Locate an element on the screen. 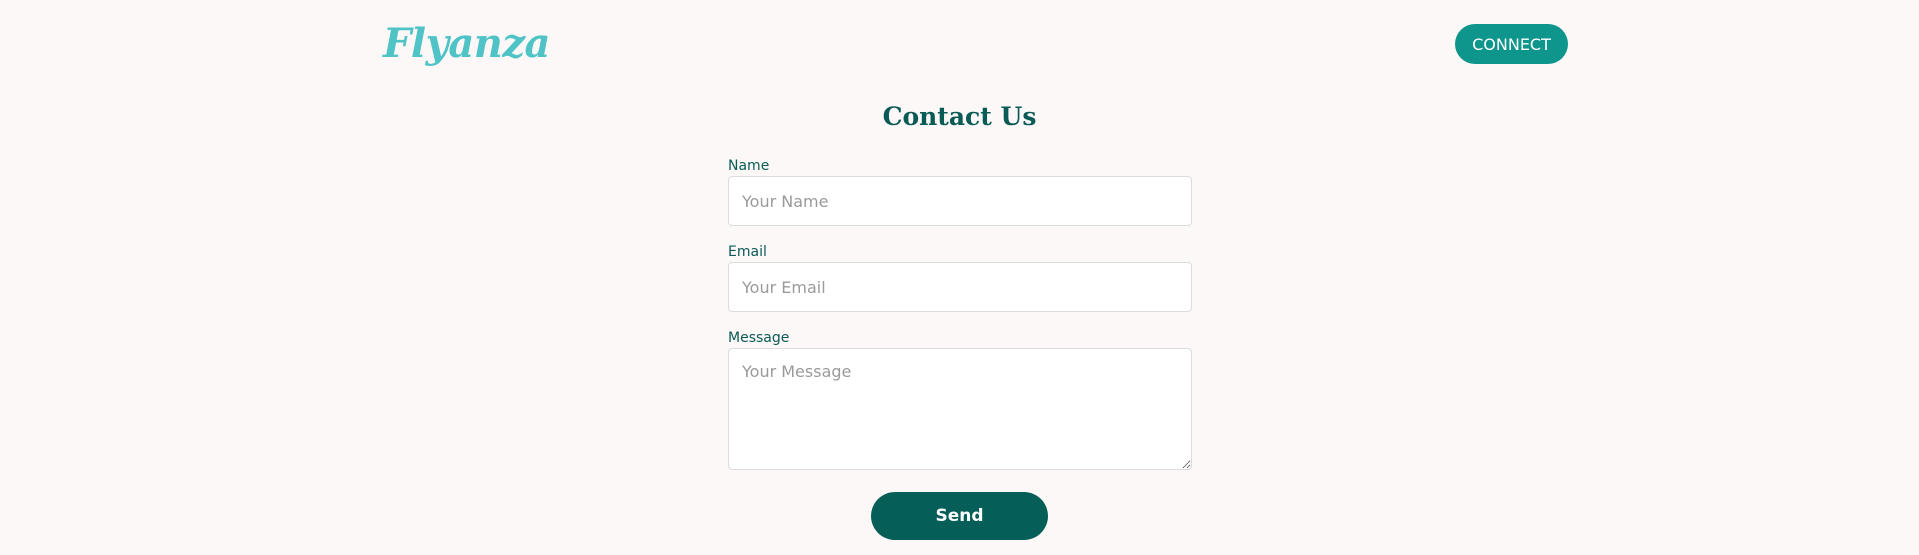 This screenshot has width=1919, height=555. send-button: Send is located at coordinates (959, 516).